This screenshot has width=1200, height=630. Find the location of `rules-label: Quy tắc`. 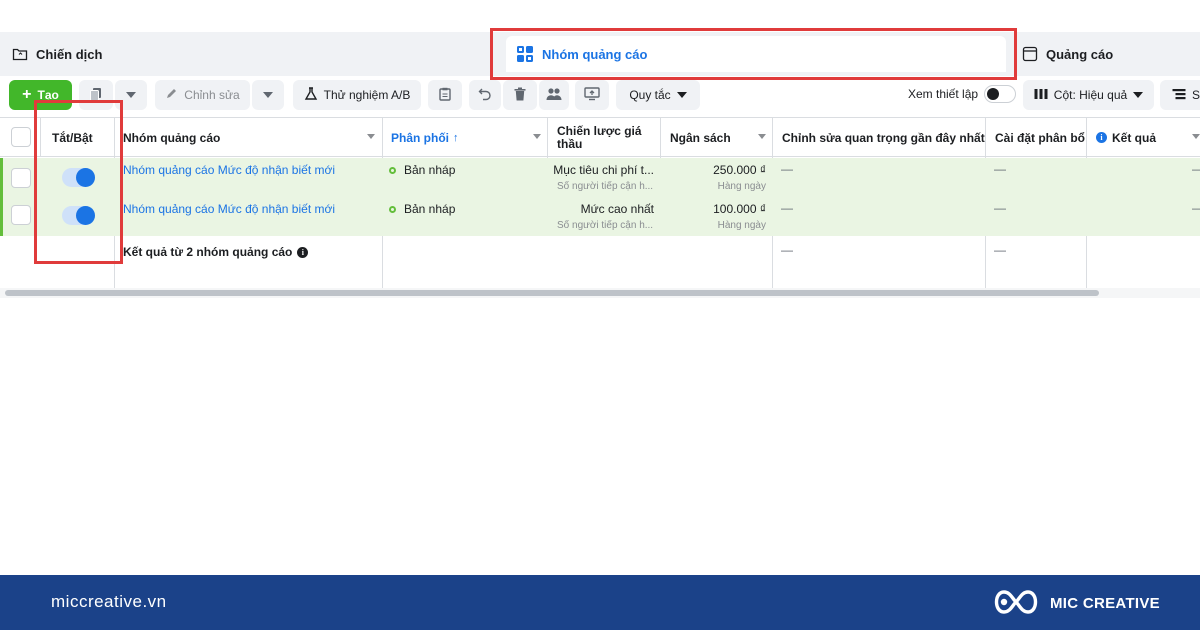

rules-label: Quy tắc is located at coordinates (650, 95).